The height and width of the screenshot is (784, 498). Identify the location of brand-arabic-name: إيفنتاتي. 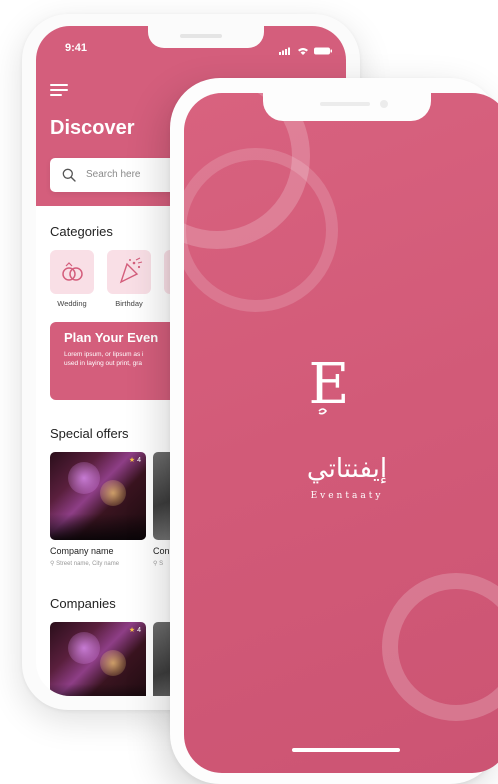
(347, 469).